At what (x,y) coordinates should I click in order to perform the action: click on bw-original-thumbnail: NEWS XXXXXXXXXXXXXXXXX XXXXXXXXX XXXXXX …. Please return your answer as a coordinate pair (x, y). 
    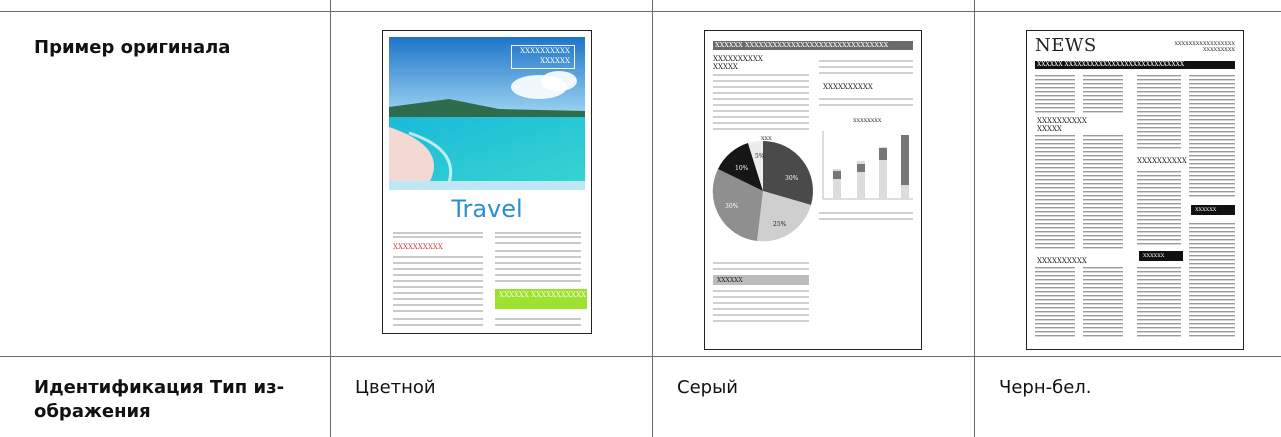
    Looking at the image, I should click on (1135, 190).